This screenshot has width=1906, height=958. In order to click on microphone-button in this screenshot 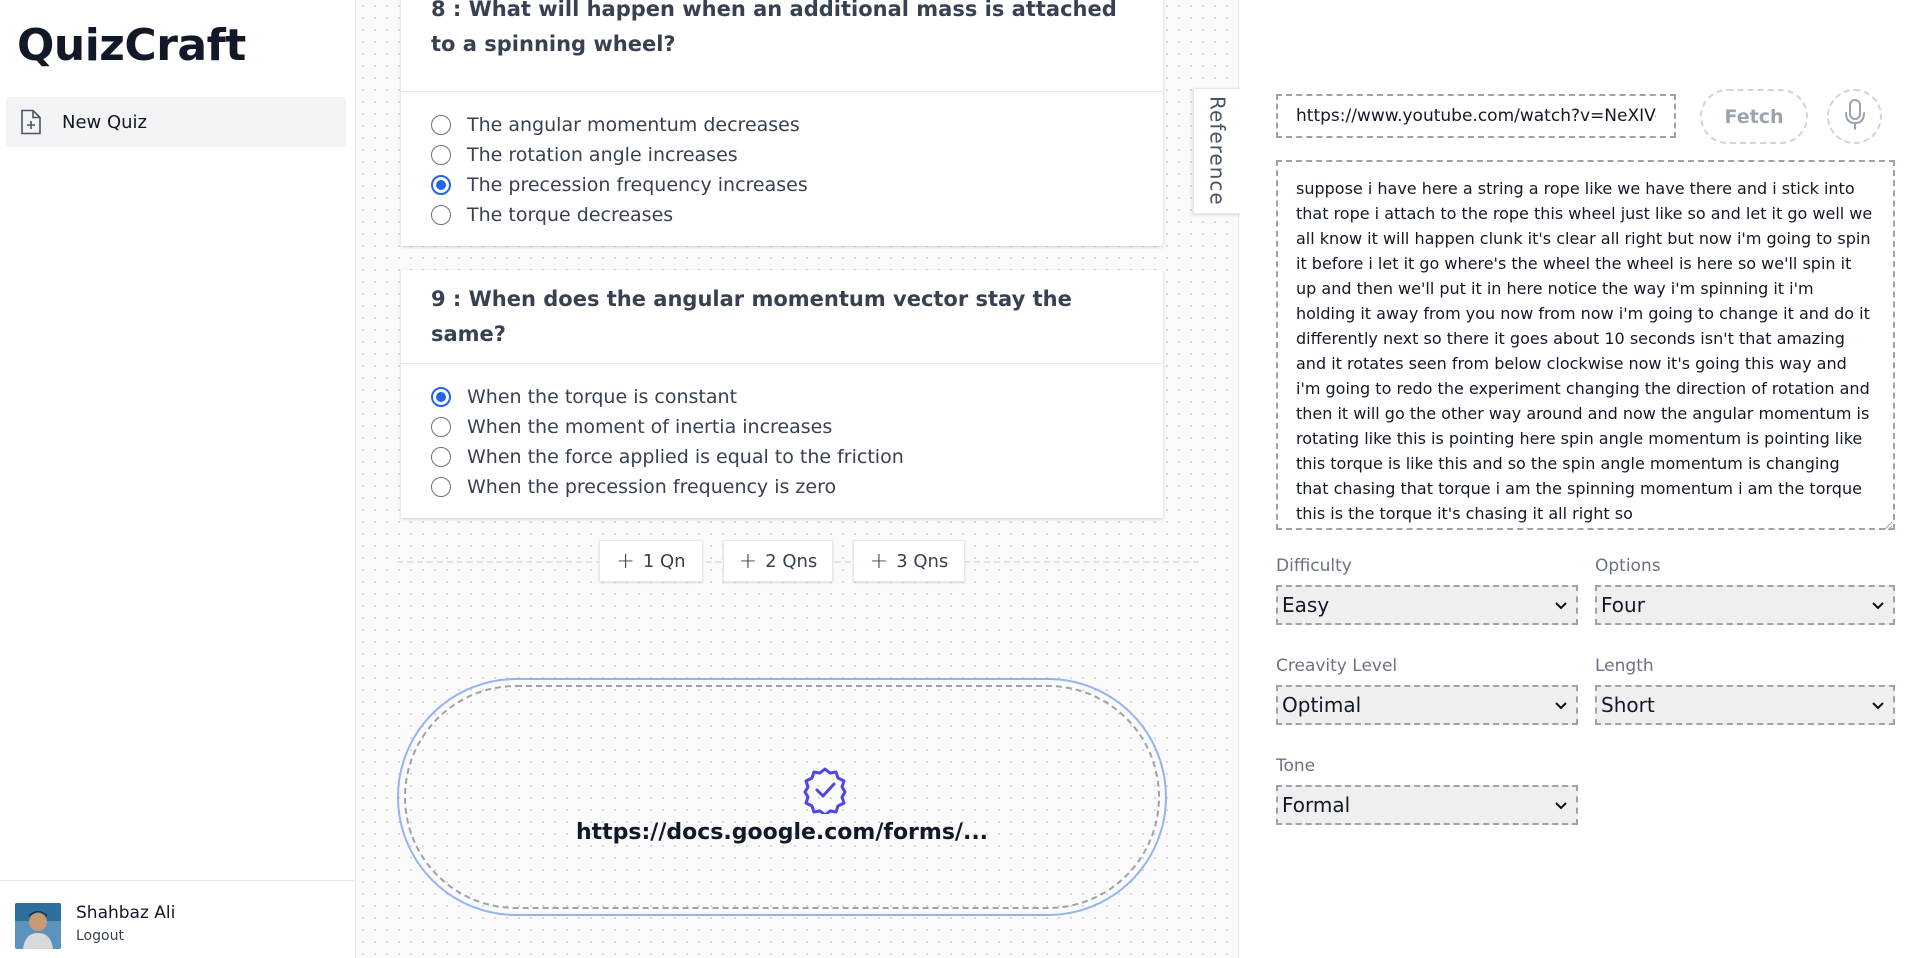, I will do `click(1854, 116)`.